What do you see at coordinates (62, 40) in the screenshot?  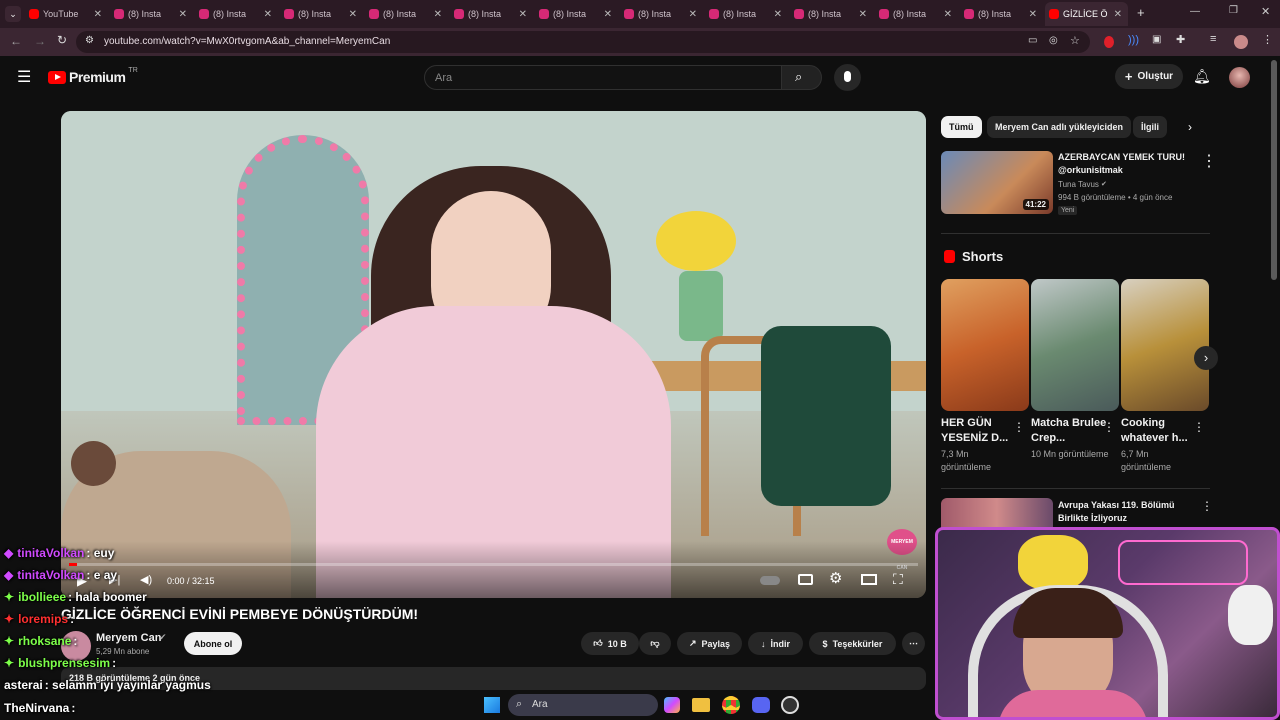 I see `reload-icon: ↻` at bounding box center [62, 40].